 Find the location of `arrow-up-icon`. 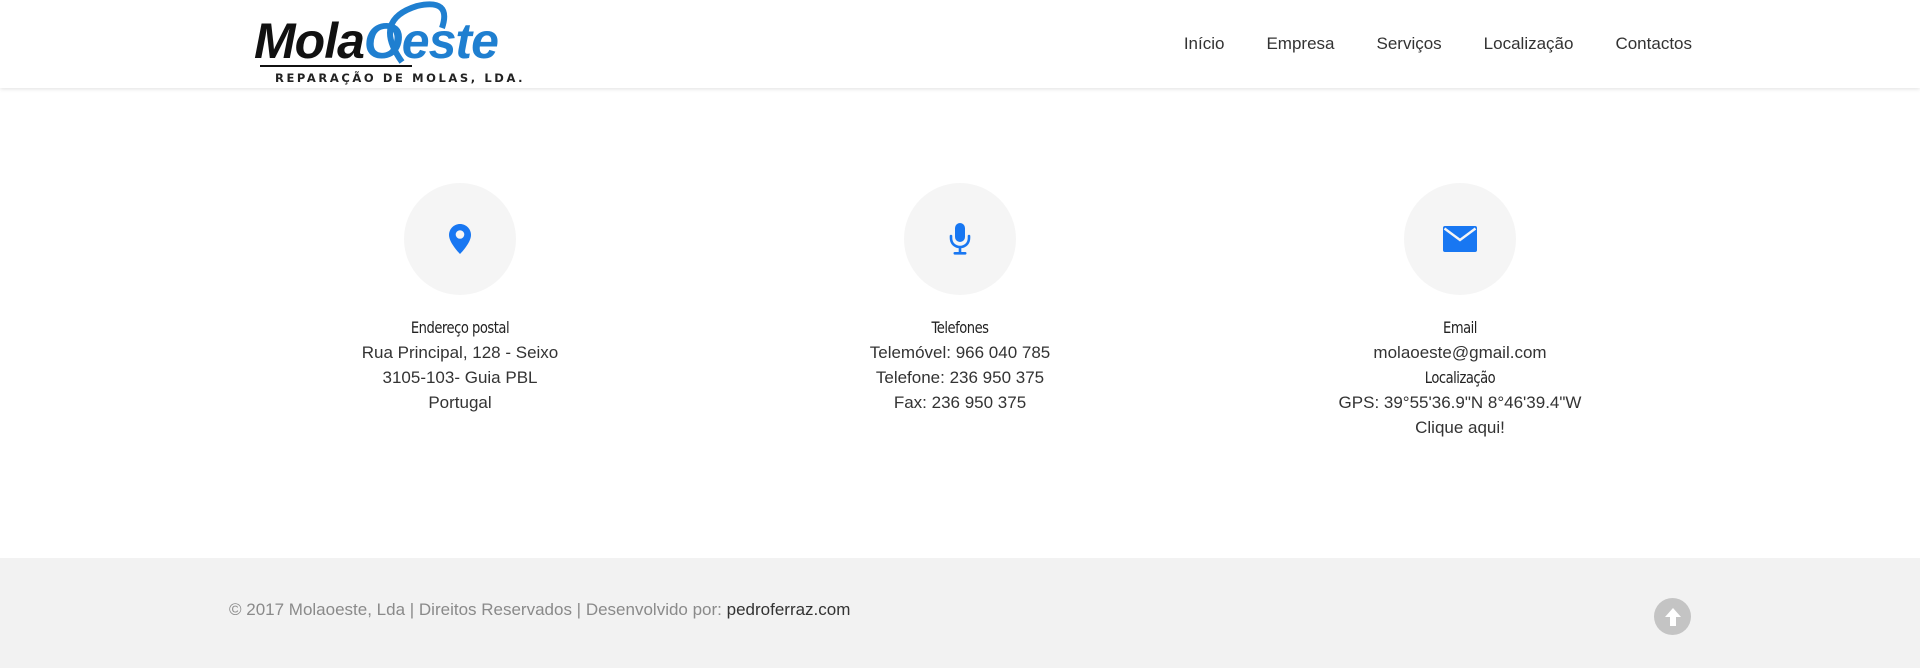

arrow-up-icon is located at coordinates (1672, 616).